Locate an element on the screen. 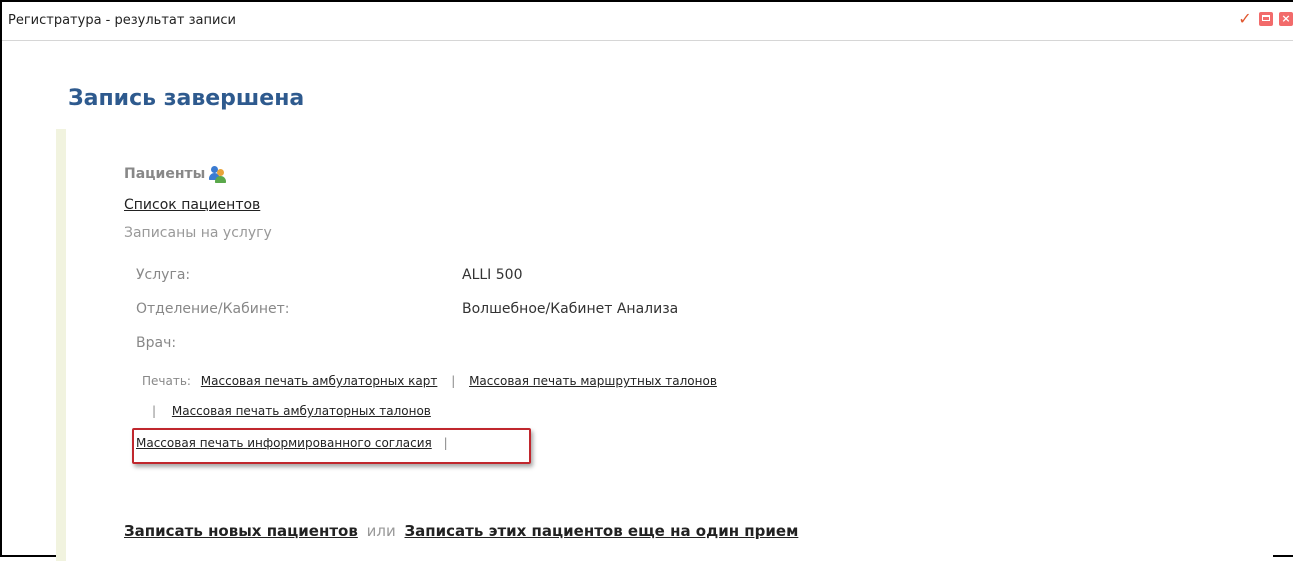 The image size is (1295, 561). title-bar: Регистратура - результат записи ✓ × is located at coordinates (647, 21).